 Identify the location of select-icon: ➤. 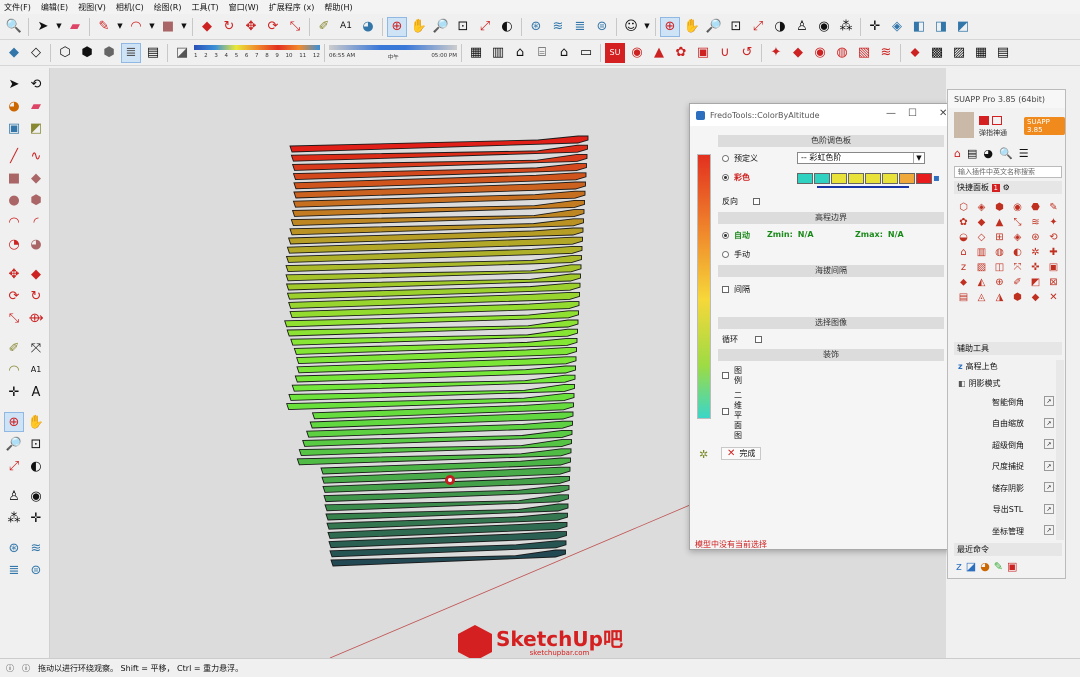
(14, 84).